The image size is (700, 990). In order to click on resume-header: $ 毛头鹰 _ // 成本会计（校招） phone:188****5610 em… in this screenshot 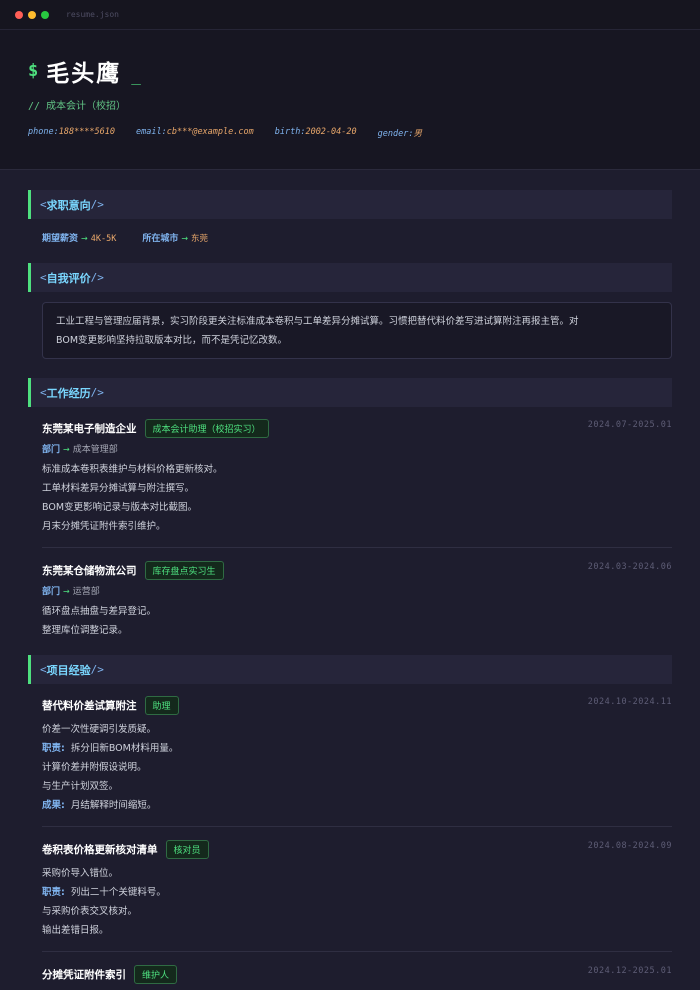, I will do `click(350, 100)`.